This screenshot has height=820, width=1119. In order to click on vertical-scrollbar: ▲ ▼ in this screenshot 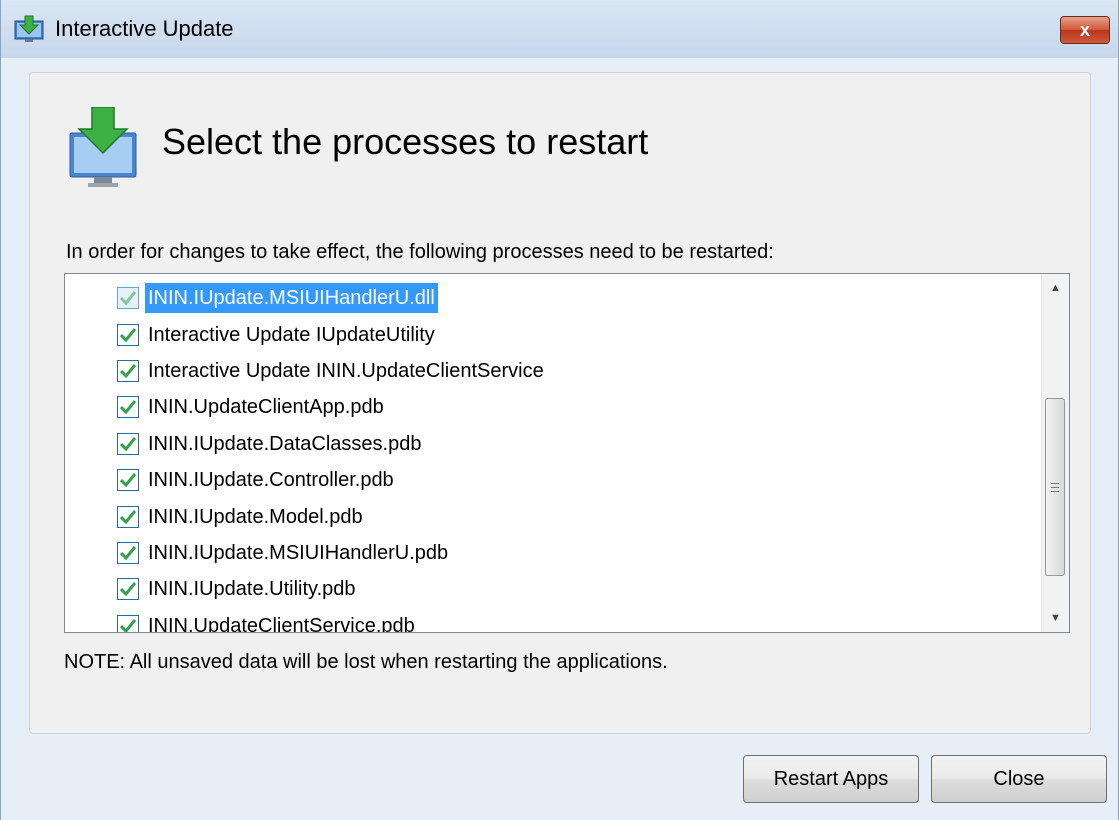, I will do `click(1055, 453)`.